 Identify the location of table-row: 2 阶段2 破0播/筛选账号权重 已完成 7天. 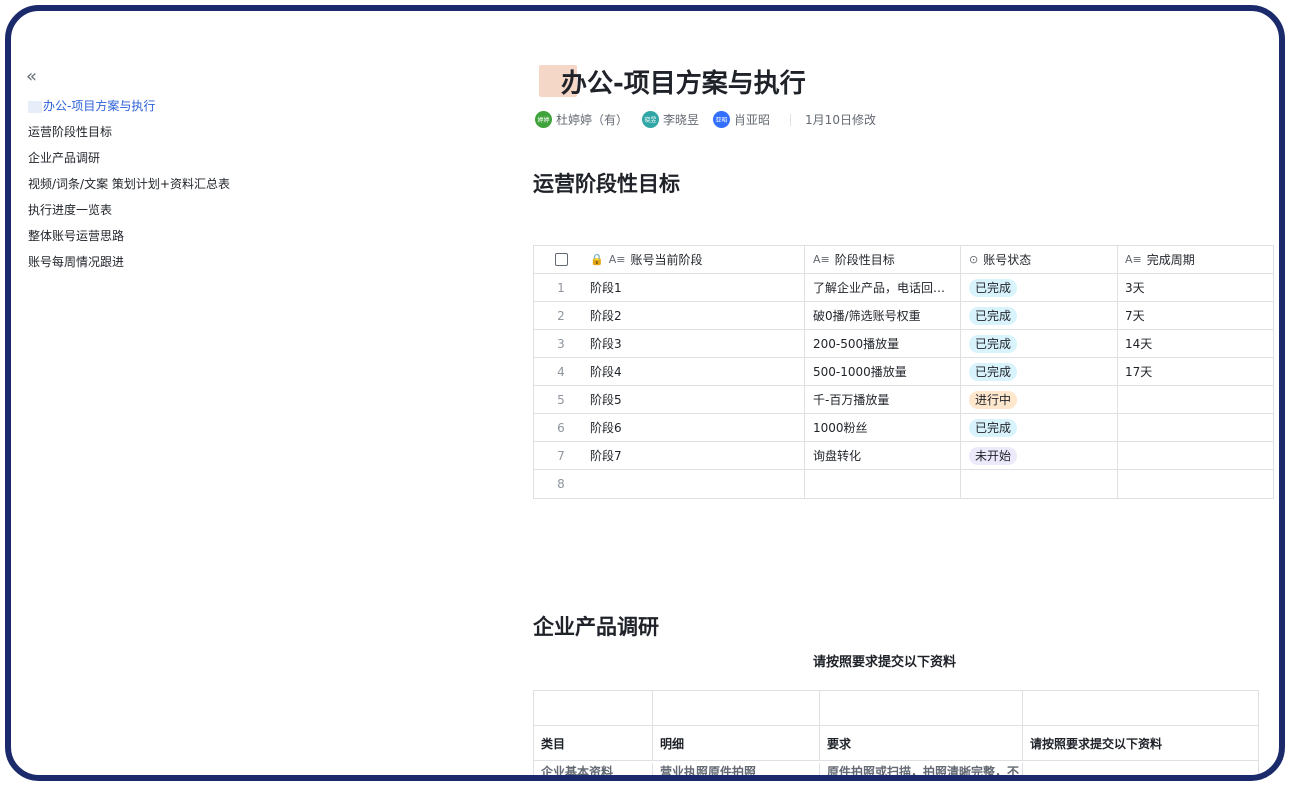
(903, 316).